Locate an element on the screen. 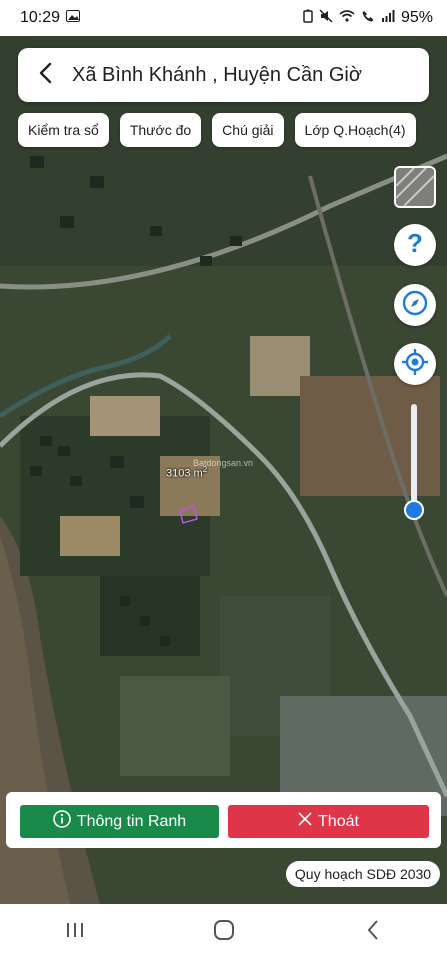 This screenshot has width=447, height=960. recents-button is located at coordinates (75, 932).